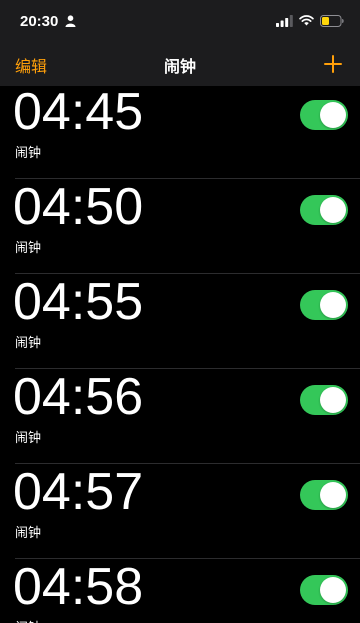 The width and height of the screenshot is (360, 623). I want to click on alarm-time: 04:45, so click(78, 113).